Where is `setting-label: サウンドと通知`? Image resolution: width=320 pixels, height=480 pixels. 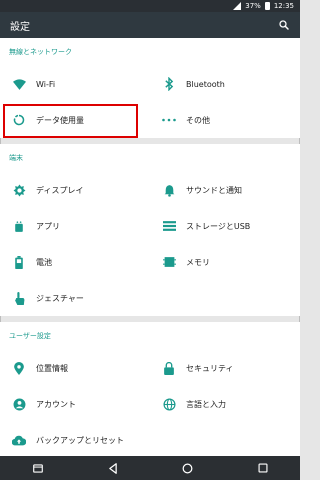
setting-label: サウンドと通知 is located at coordinates (214, 190).